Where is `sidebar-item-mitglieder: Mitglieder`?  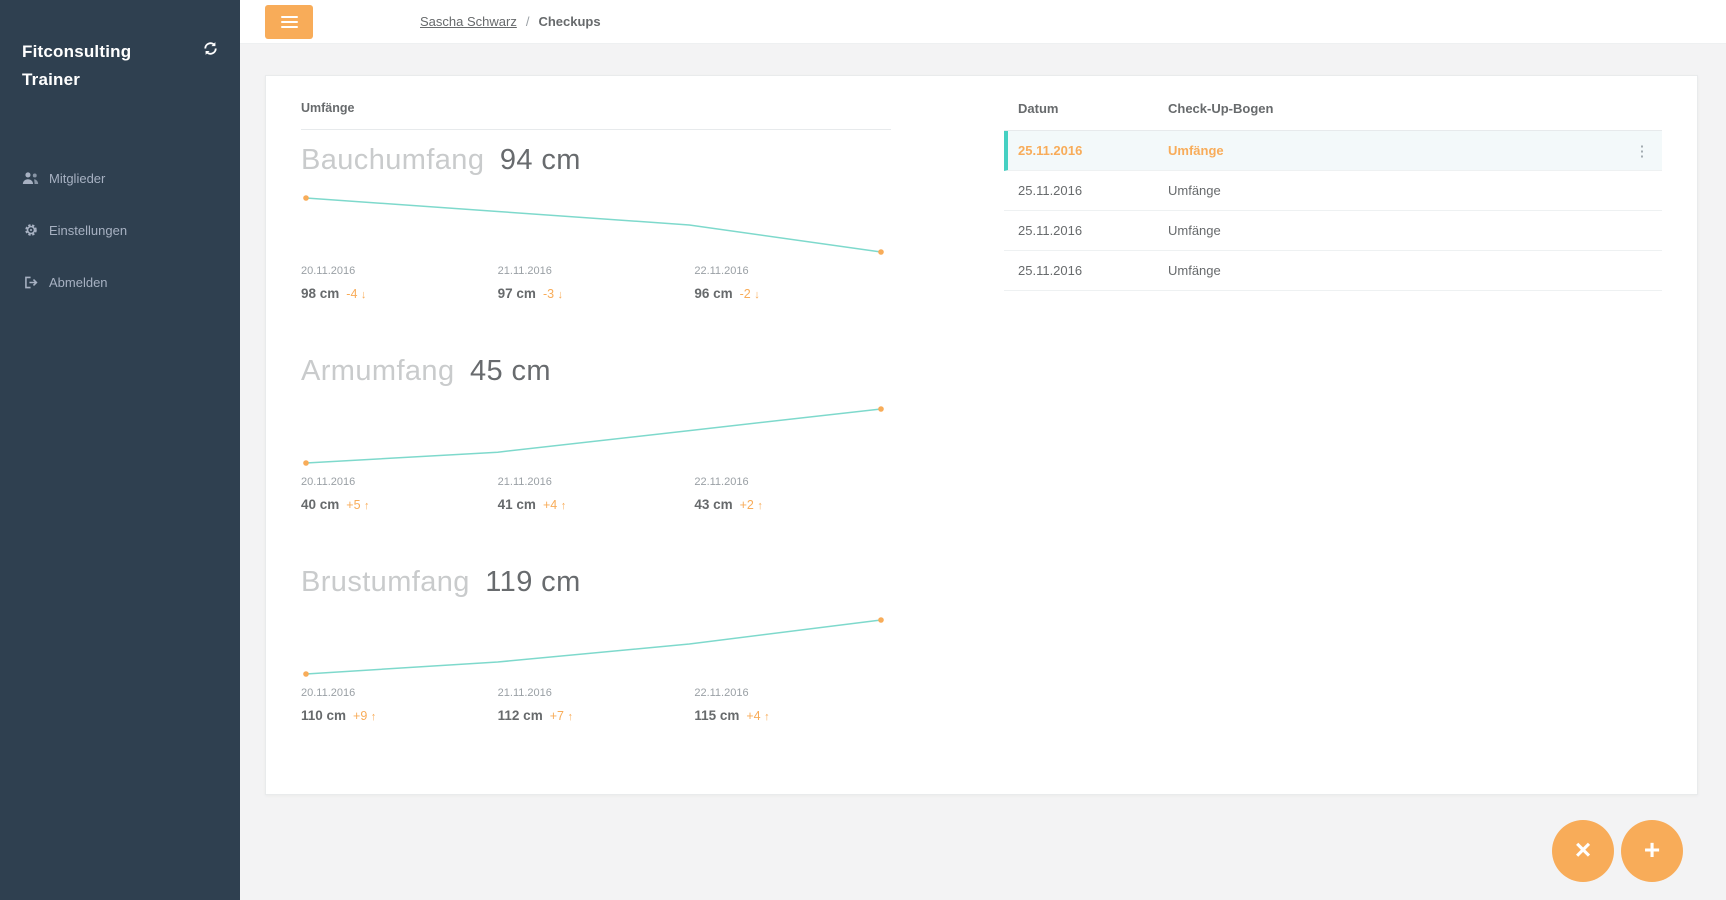
sidebar-item-mitglieder: Mitglieder is located at coordinates (120, 178).